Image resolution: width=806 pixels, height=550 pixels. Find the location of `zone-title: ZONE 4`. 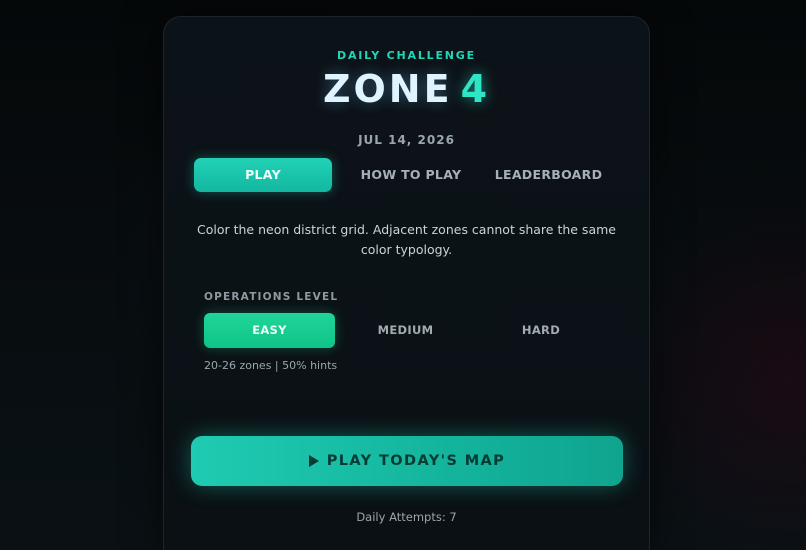

zone-title: ZONE 4 is located at coordinates (406, 89).